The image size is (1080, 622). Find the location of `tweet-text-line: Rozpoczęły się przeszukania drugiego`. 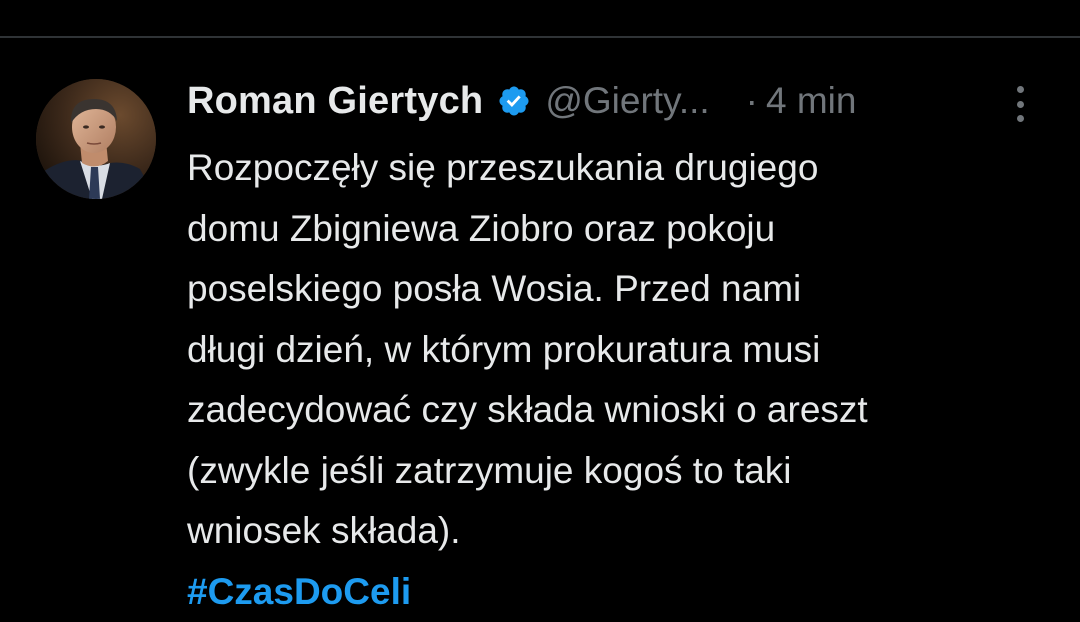

tweet-text-line: Rozpoczęły się przeszukania drugiego is located at coordinates (627, 168).